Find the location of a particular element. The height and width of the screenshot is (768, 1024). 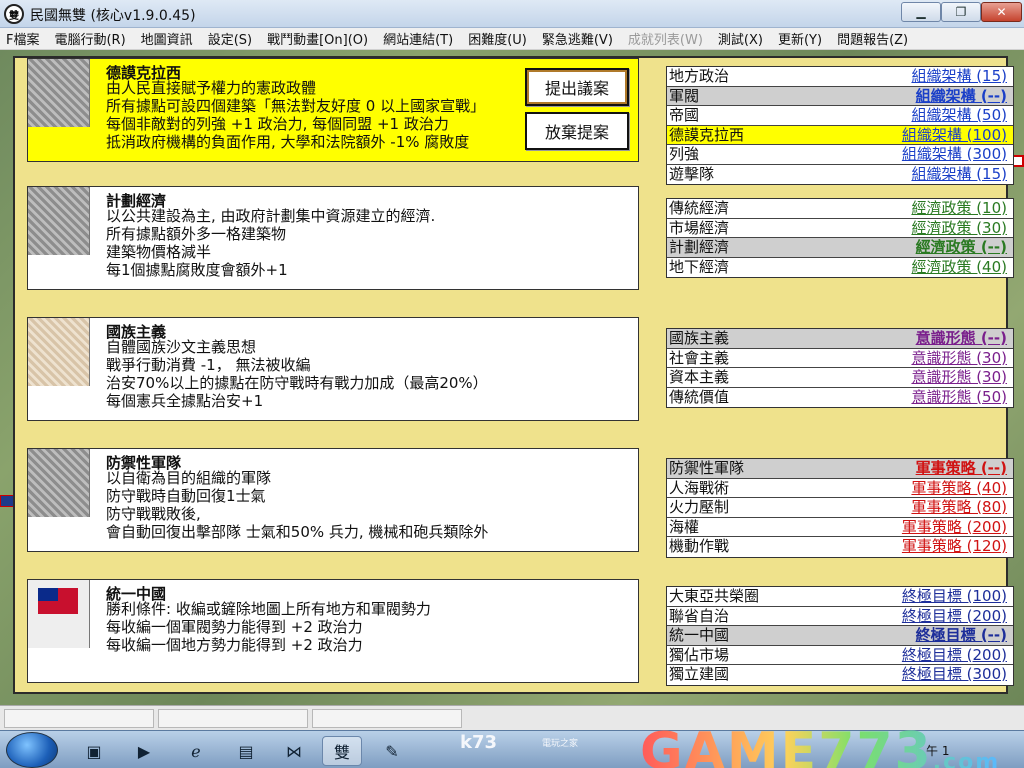

menu-item: F檔案 is located at coordinates (22, 38).